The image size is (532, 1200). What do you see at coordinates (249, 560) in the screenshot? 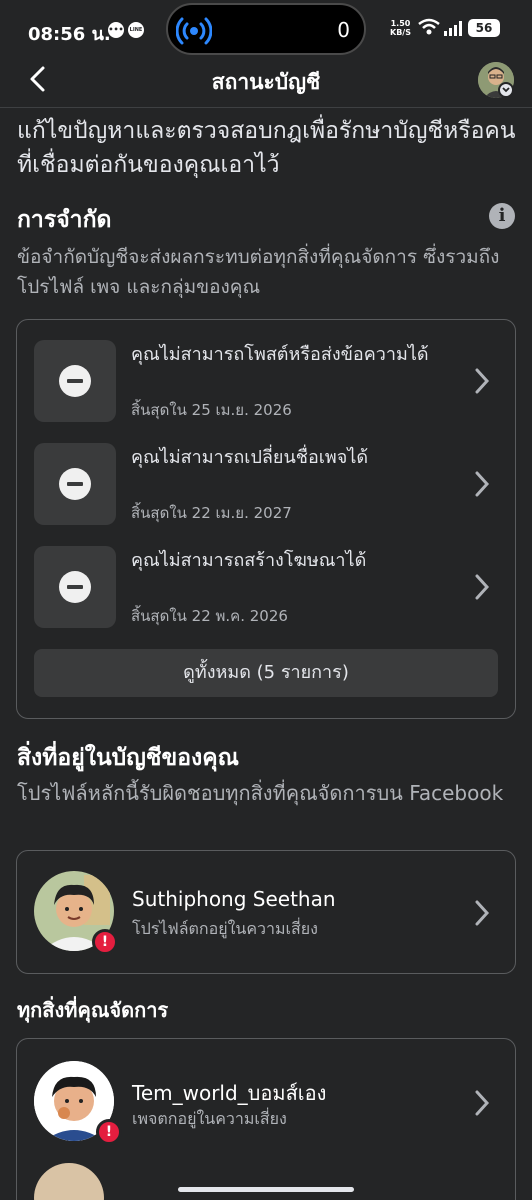
I see `restriction-label: คุณไม่สามารถสร้างโฆษณาได้` at bounding box center [249, 560].